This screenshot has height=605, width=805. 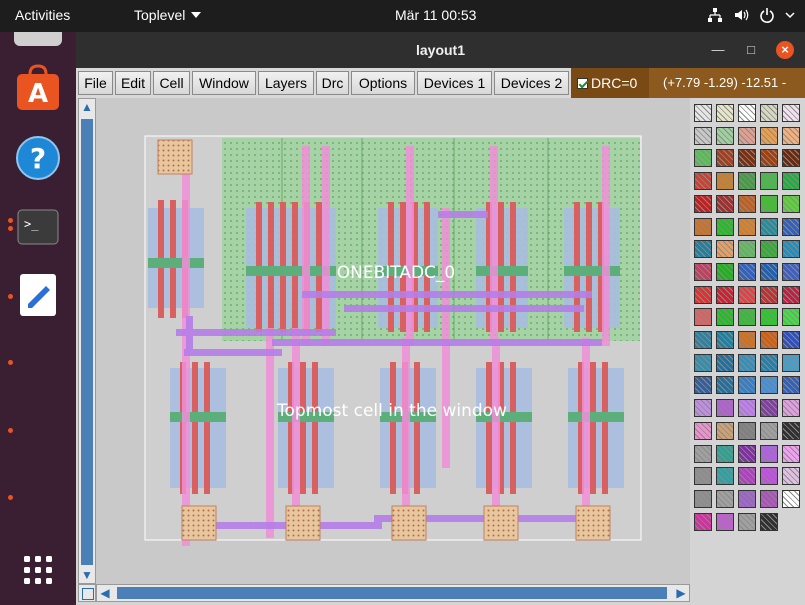 What do you see at coordinates (718, 50) in the screenshot?
I see `minimize-button: —` at bounding box center [718, 50].